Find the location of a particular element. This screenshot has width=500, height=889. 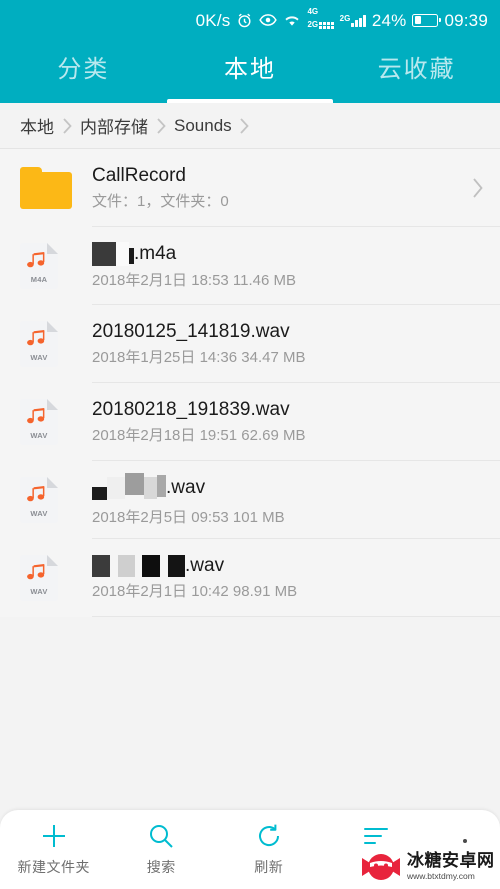

battery-percent: 24% is located at coordinates (389, 20).